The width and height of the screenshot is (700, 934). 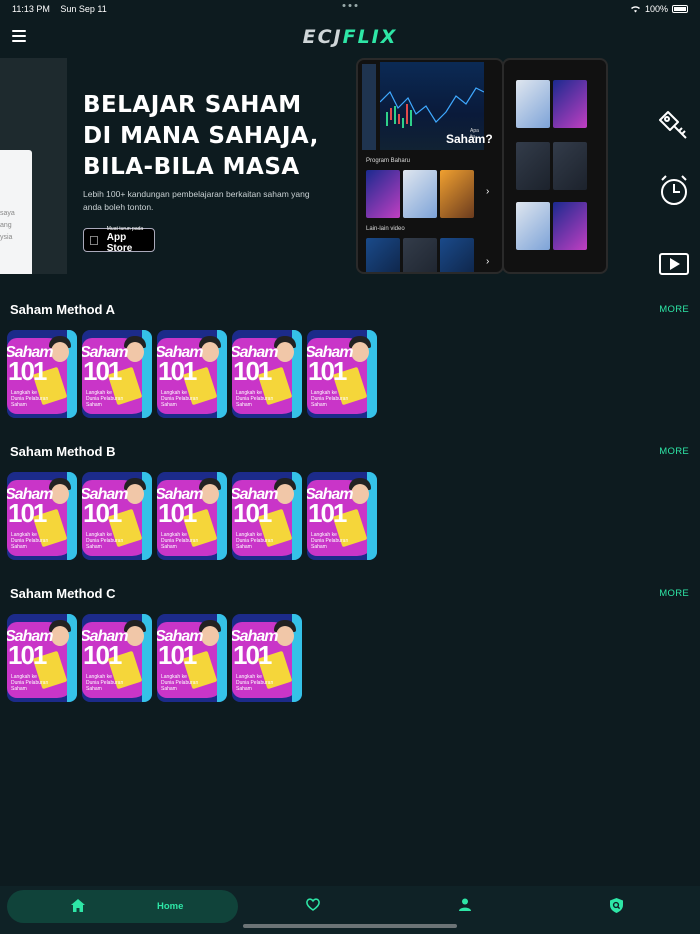 I want to click on battery-icon, so click(x=680, y=9).